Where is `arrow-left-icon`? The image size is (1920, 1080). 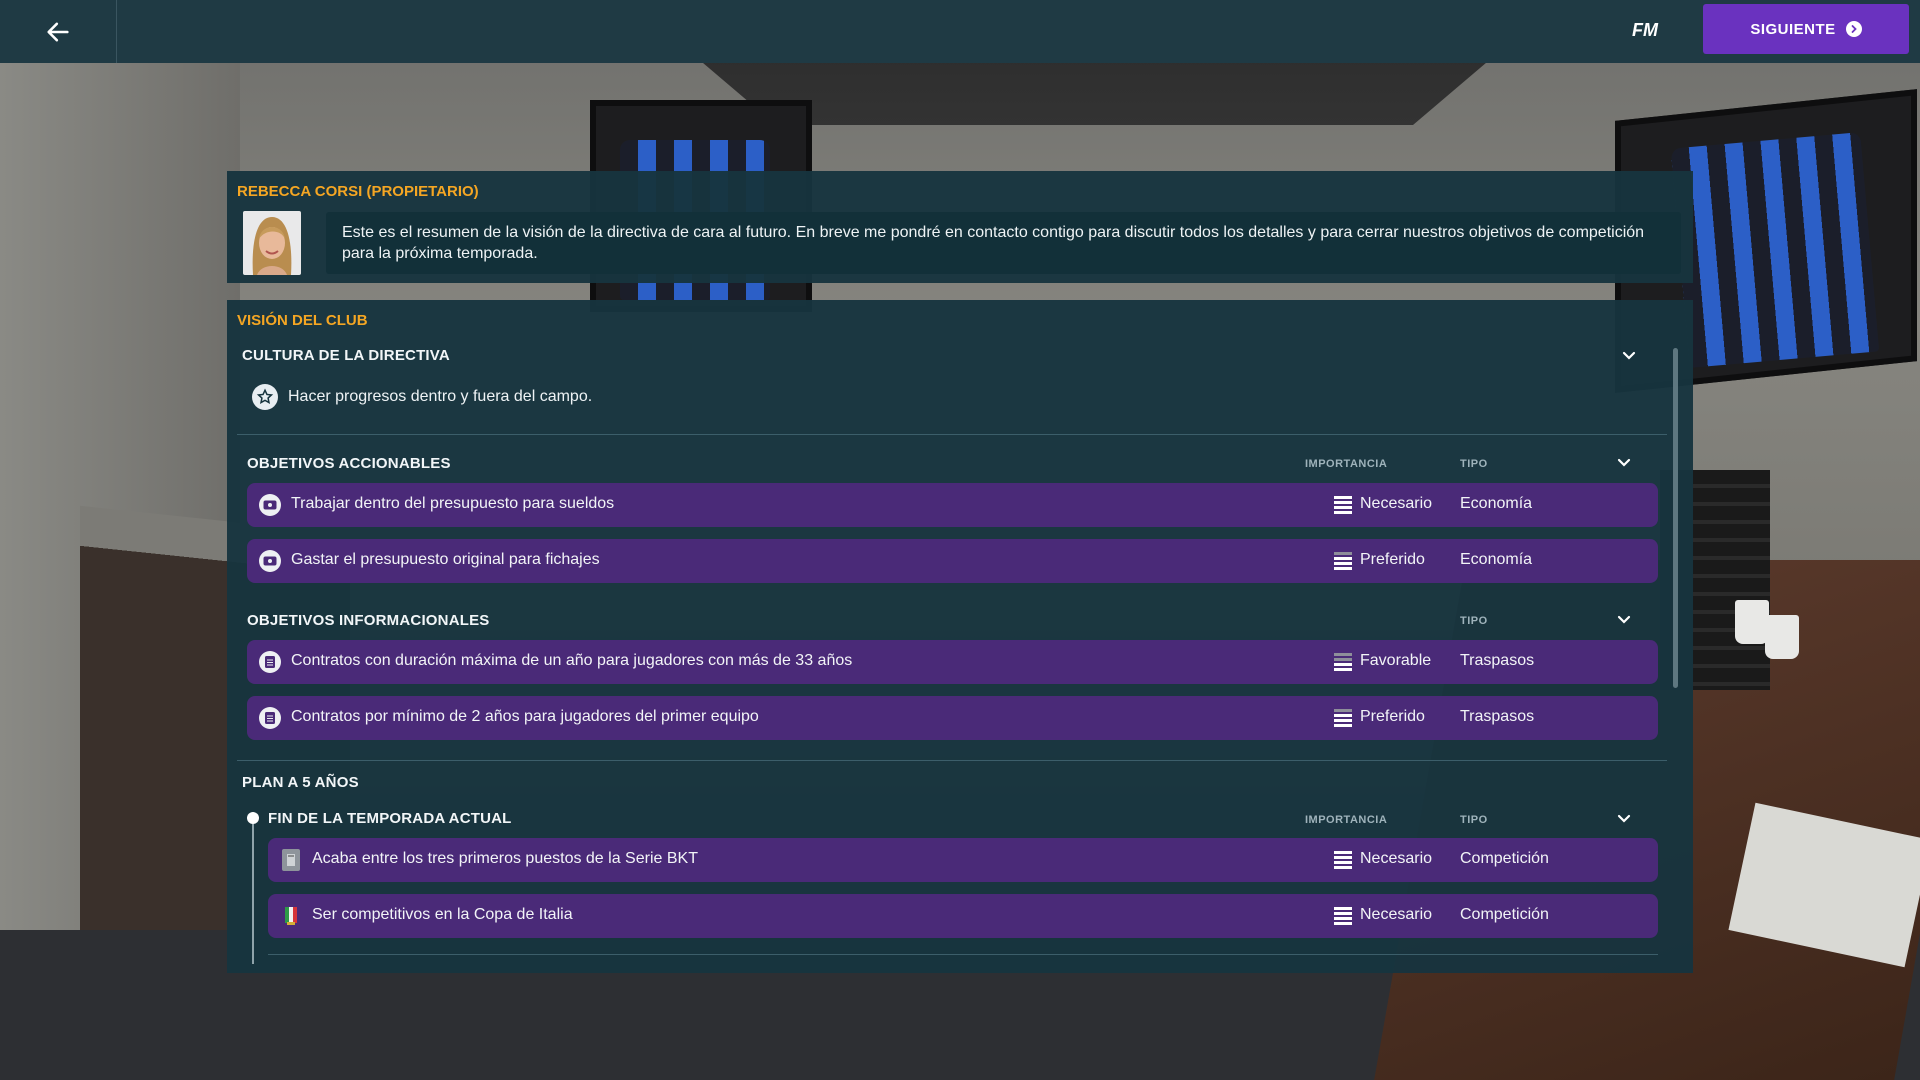 arrow-left-icon is located at coordinates (58, 31).